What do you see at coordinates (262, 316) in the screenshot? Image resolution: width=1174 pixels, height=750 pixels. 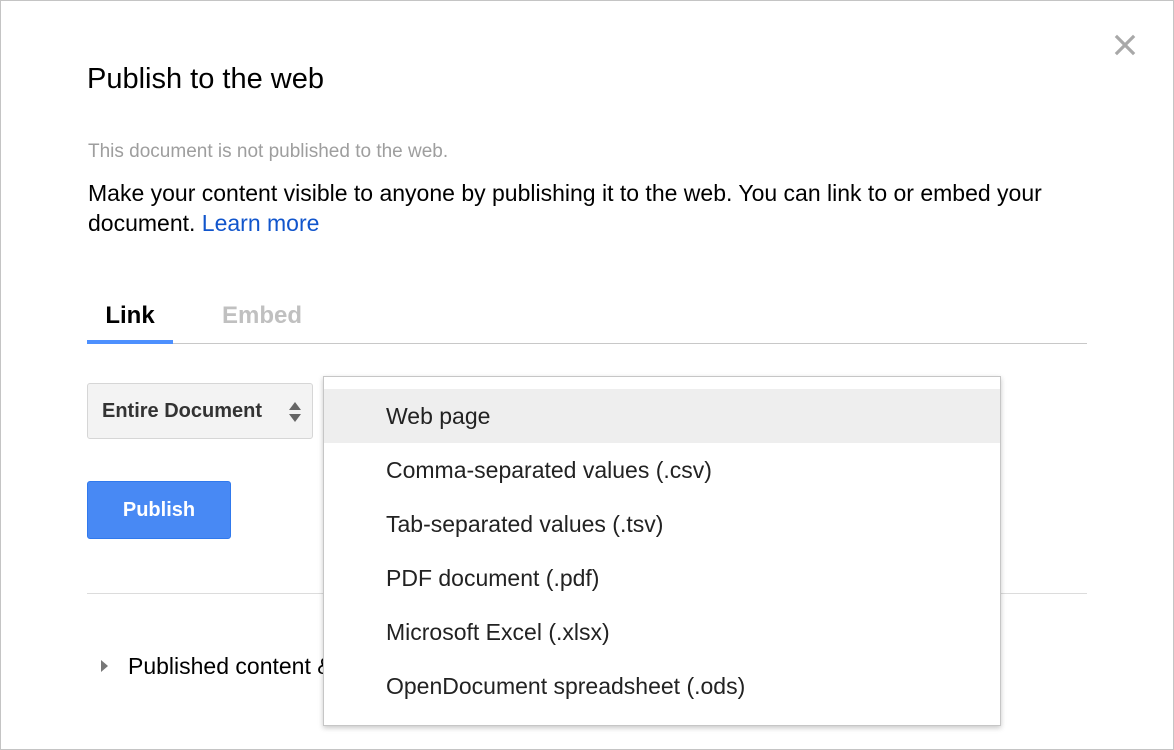 I see `tab-embed: Embed` at bounding box center [262, 316].